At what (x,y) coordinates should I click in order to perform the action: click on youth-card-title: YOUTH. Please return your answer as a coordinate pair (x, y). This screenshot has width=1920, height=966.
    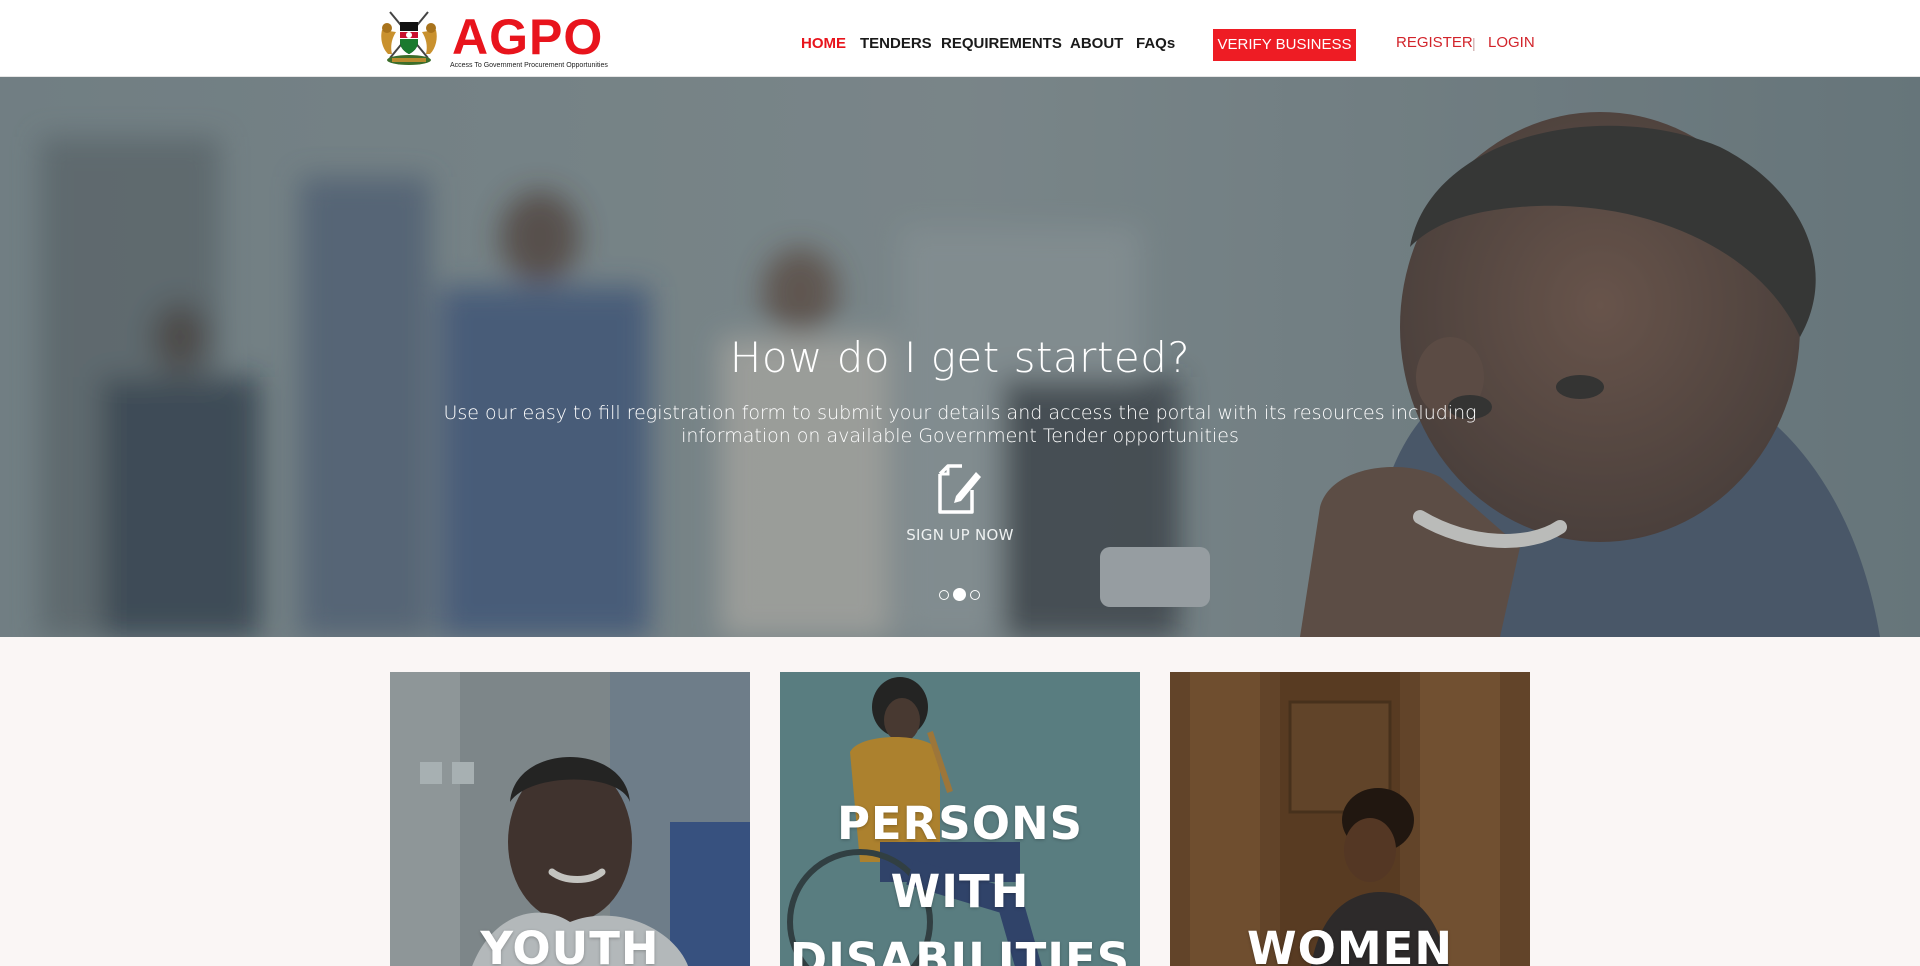
    Looking at the image, I should click on (570, 944).